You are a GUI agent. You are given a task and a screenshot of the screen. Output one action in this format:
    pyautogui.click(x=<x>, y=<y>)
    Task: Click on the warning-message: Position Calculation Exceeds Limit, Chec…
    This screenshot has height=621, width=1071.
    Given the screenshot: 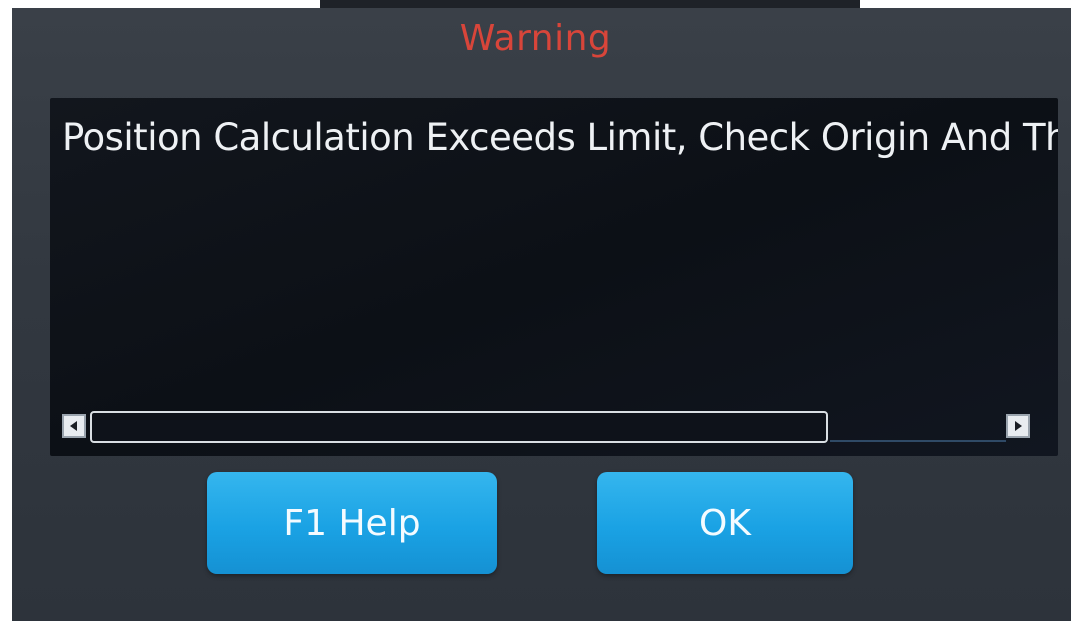 What is the action you would take?
    pyautogui.click(x=560, y=137)
    